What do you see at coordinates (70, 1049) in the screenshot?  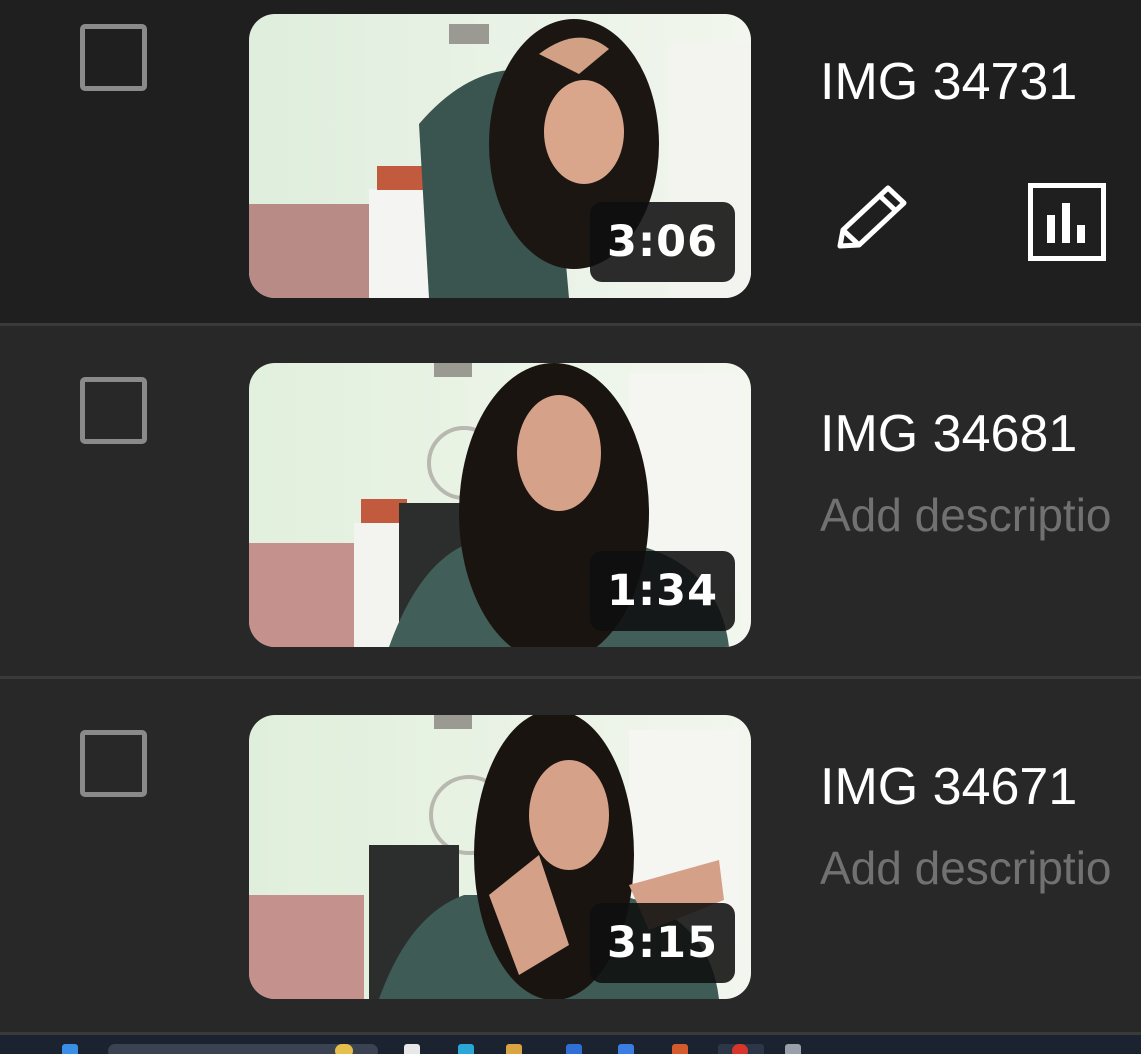 I see `start-icon` at bounding box center [70, 1049].